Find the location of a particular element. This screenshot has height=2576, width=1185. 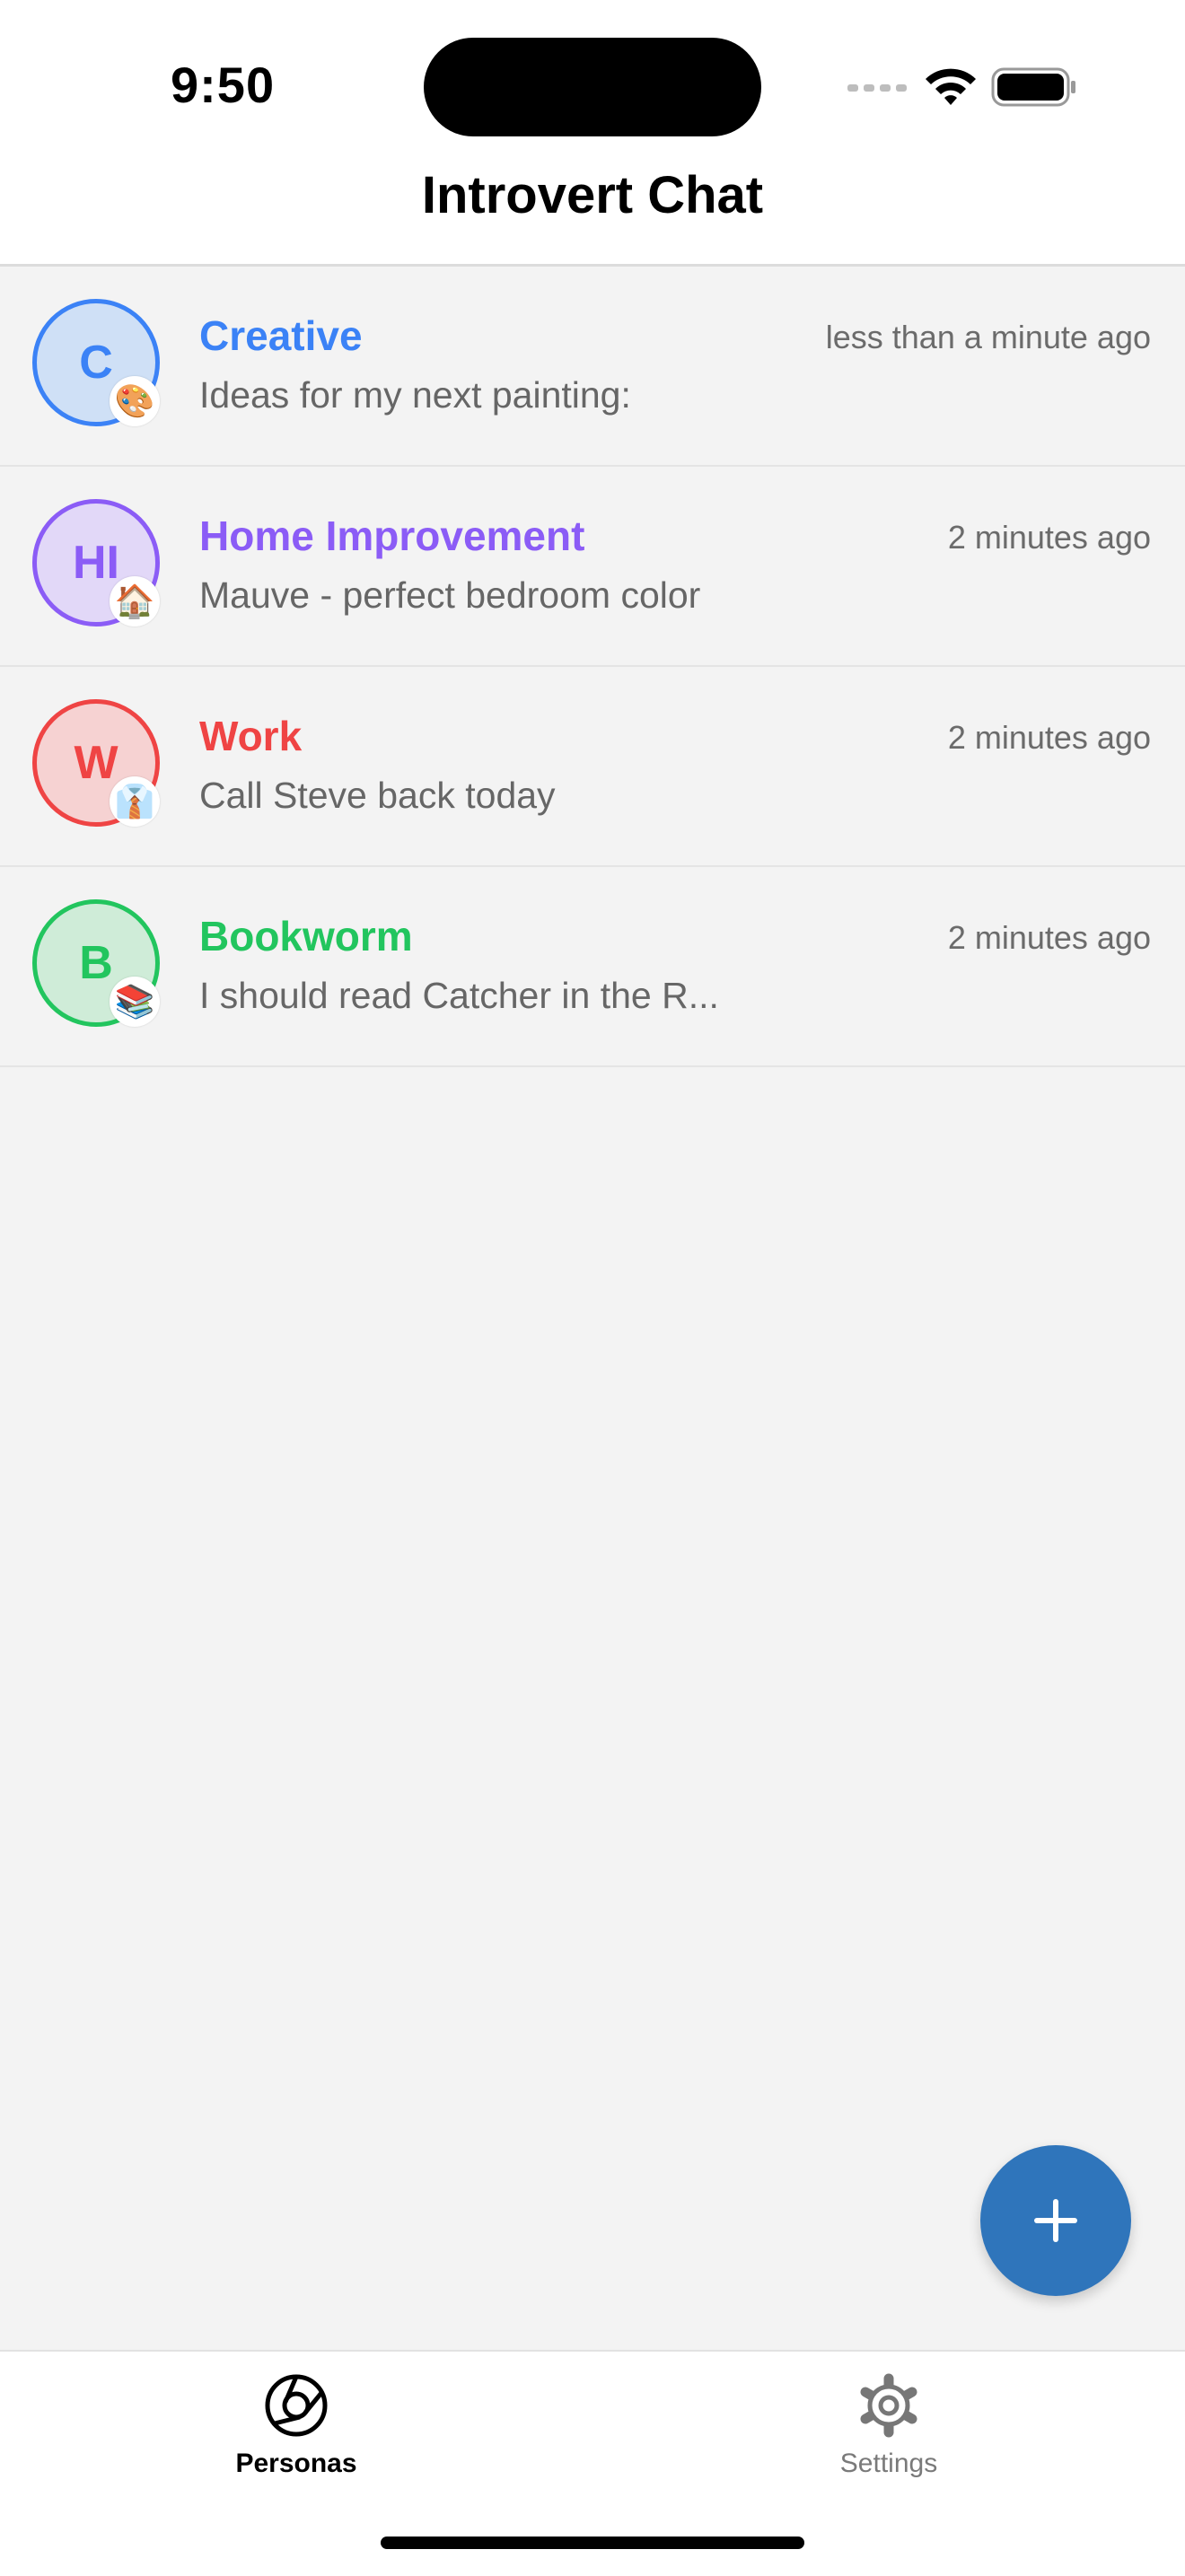

tab-personas-label: Personas is located at coordinates (296, 2463).